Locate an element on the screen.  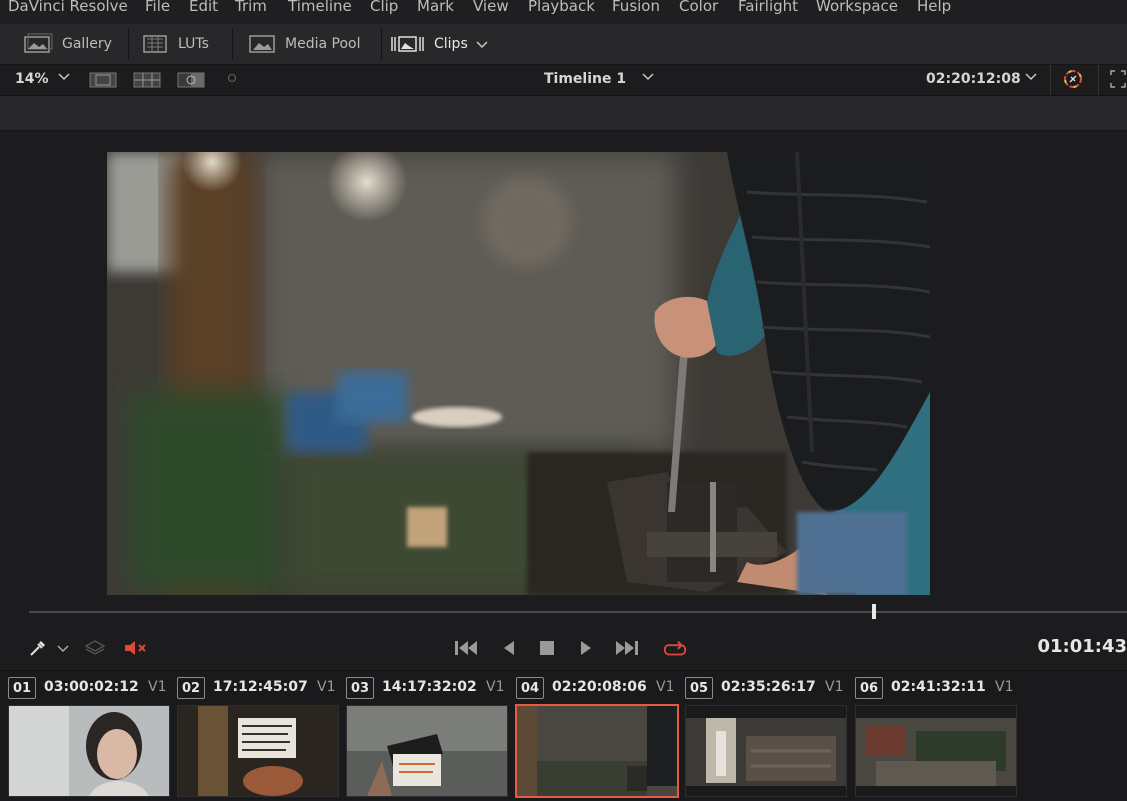
mute-icon is located at coordinates (135, 648).